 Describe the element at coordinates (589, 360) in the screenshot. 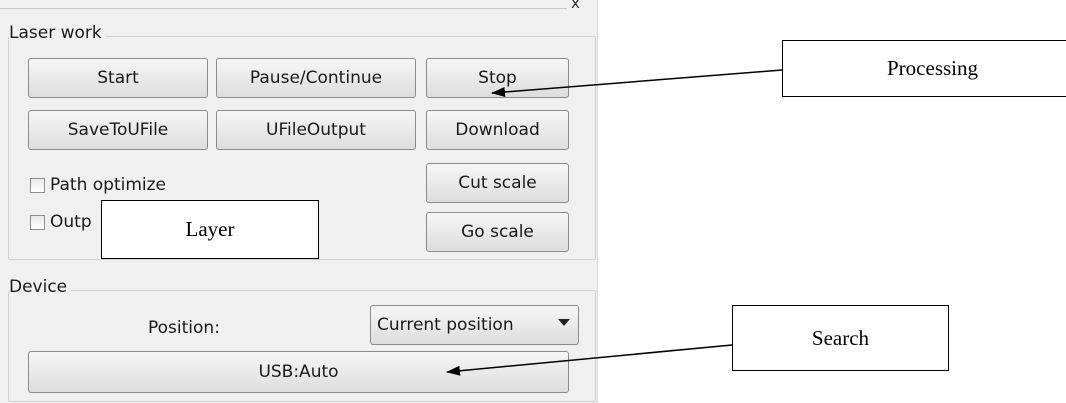

I see `search-arrow` at that location.